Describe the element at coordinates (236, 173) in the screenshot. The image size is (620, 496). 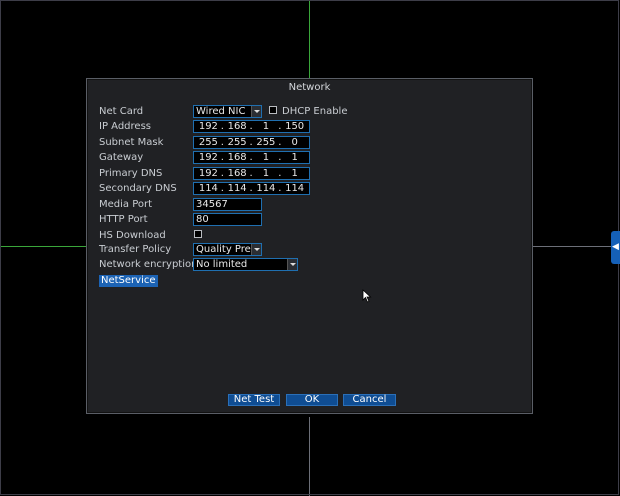
I see `primary-dns-octet: 168` at that location.